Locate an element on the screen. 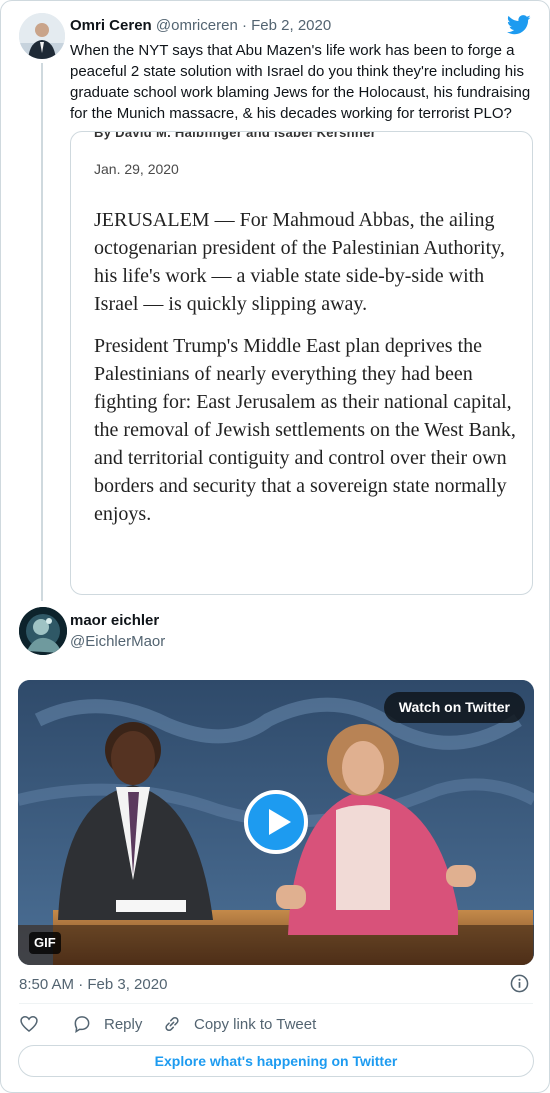 Image resolution: width=550 pixels, height=1093 pixels. like-button is located at coordinates (35, 1024).